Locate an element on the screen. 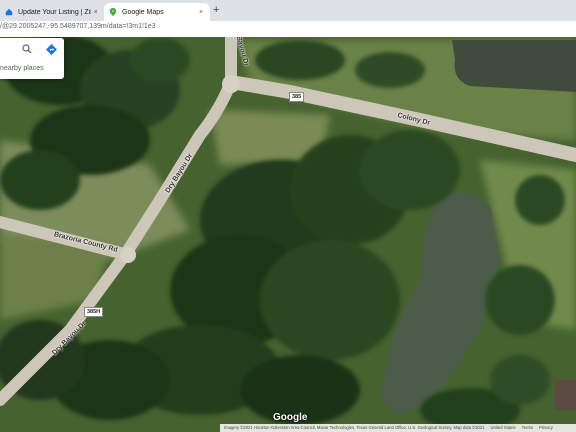 This screenshot has height=432, width=576. tab-label: Google Maps is located at coordinates (143, 12).